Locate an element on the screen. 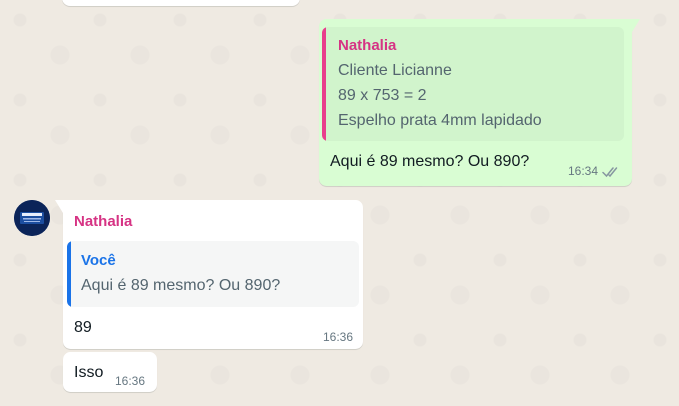  quoted-line-2: 89 x 753 = 2 is located at coordinates (382, 95).